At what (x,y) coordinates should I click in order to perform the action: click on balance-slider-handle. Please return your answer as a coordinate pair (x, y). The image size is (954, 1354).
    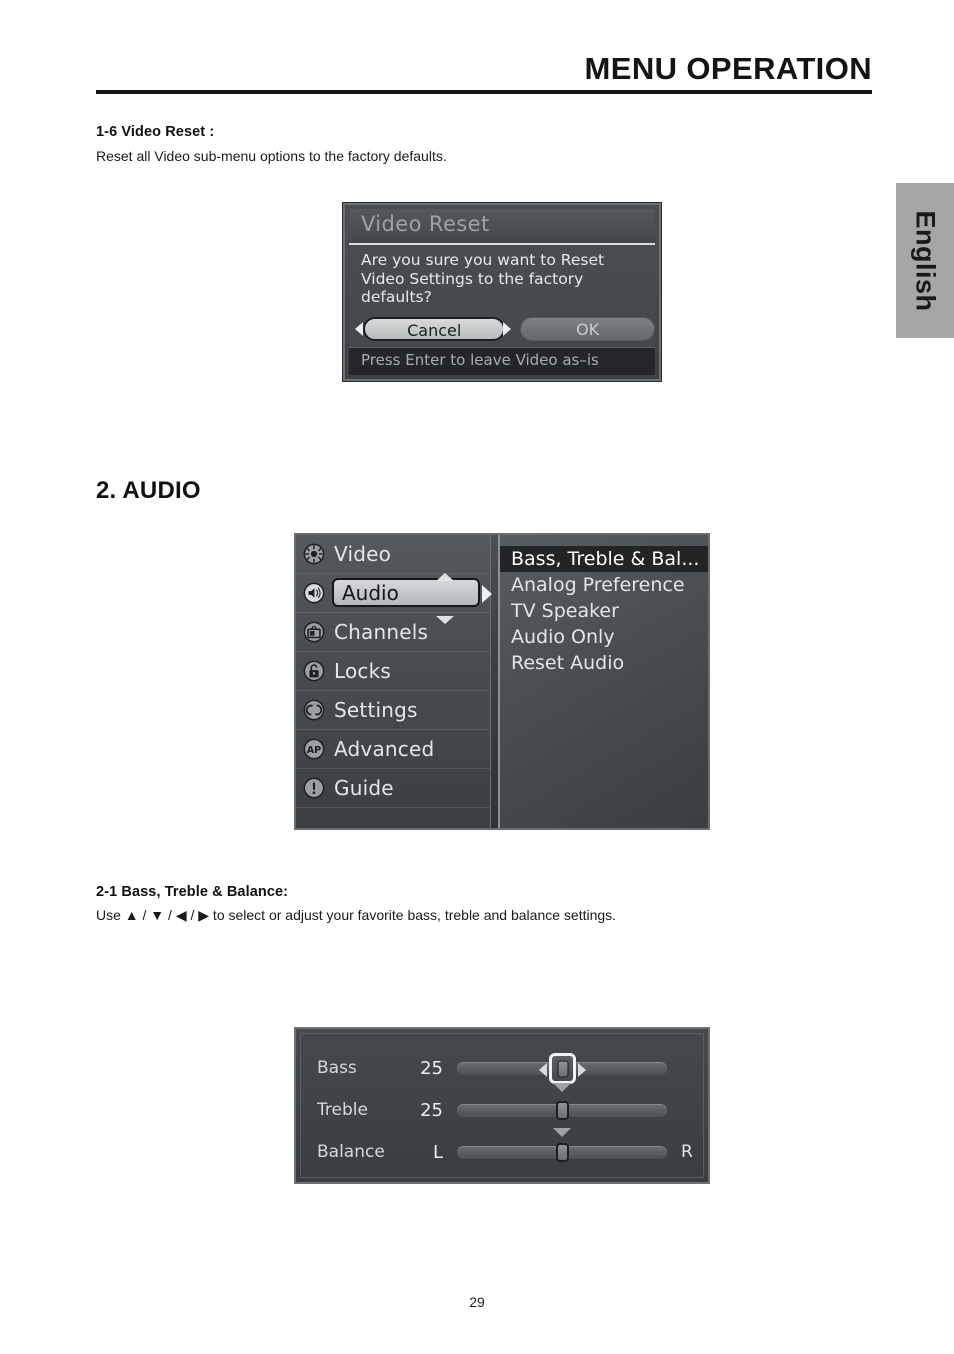
    Looking at the image, I should click on (562, 1152).